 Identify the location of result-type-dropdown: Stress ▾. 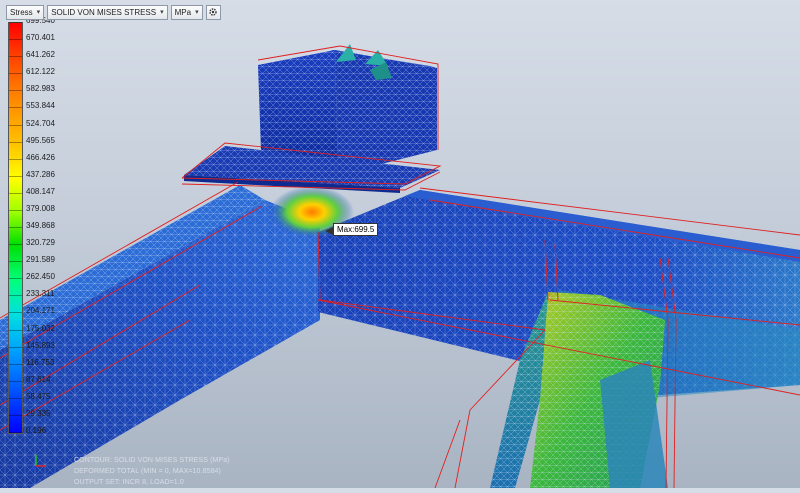
(25, 12).